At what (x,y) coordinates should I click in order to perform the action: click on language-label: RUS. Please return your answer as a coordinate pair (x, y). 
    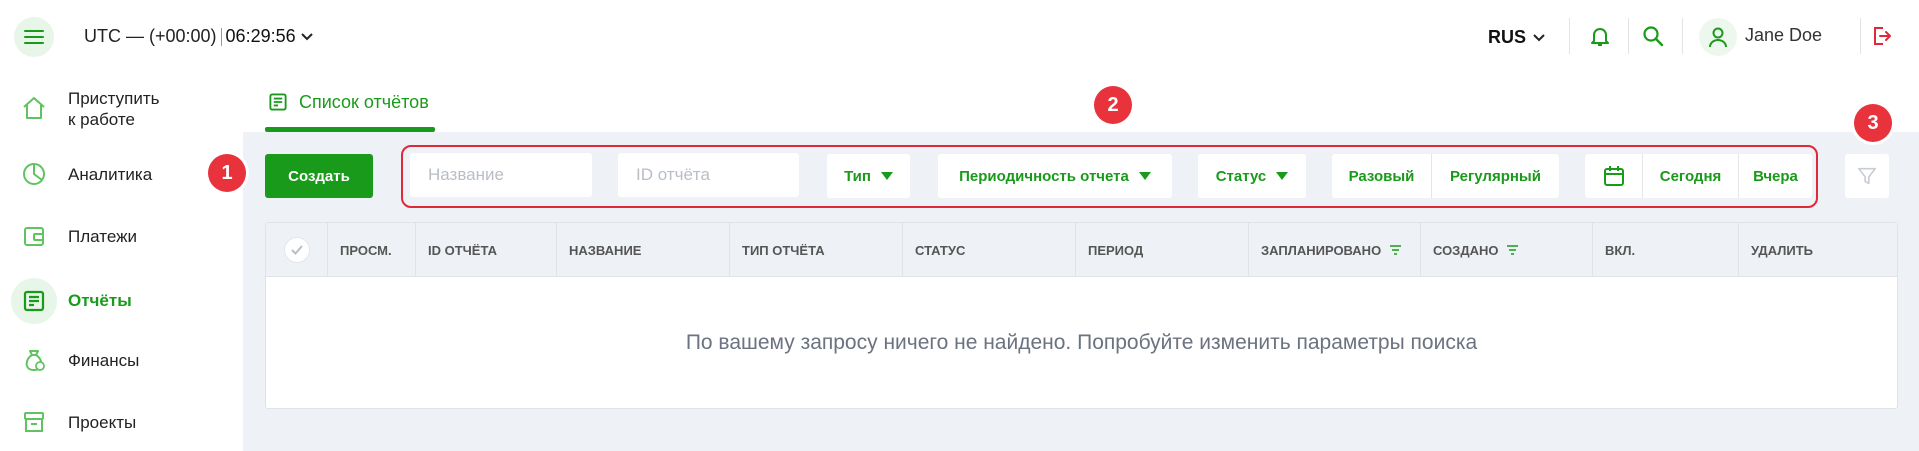
    Looking at the image, I should click on (1507, 37).